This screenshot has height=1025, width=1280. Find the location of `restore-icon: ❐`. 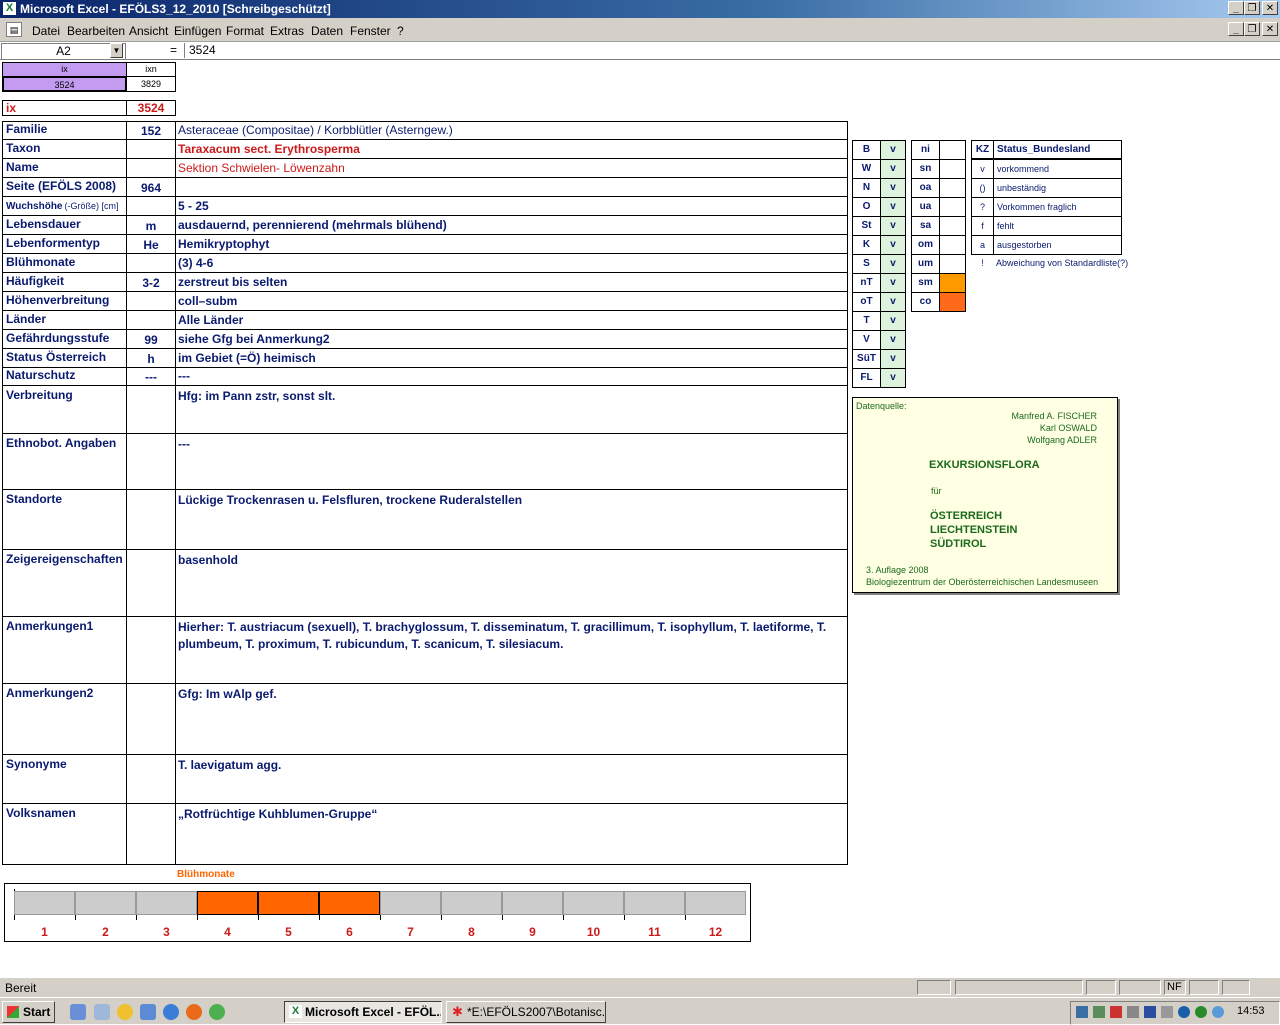

restore-icon: ❐ is located at coordinates (1252, 8).